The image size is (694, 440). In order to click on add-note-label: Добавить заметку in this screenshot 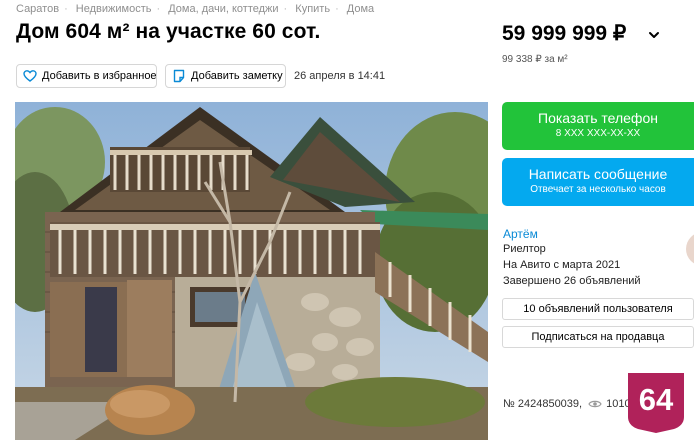, I will do `click(237, 76)`.